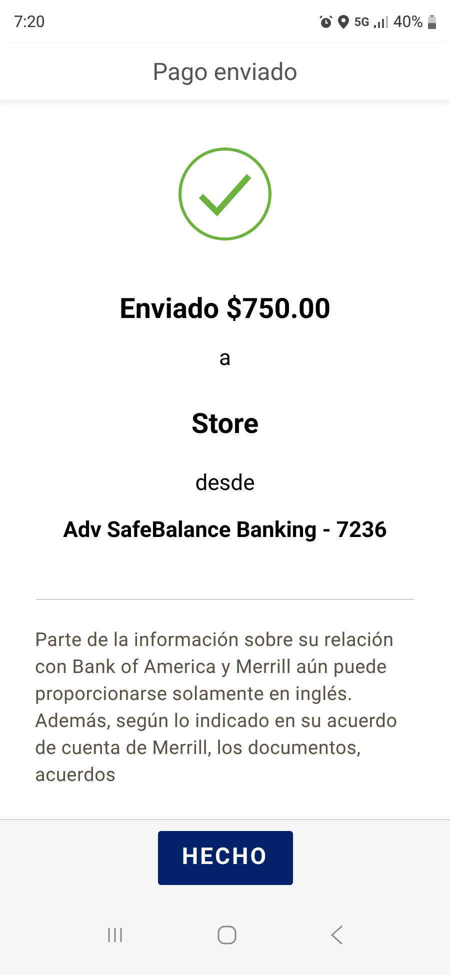  Describe the element at coordinates (225, 531) in the screenshot. I see `account-name: Adv SafeBalance Banking - 7236` at that location.